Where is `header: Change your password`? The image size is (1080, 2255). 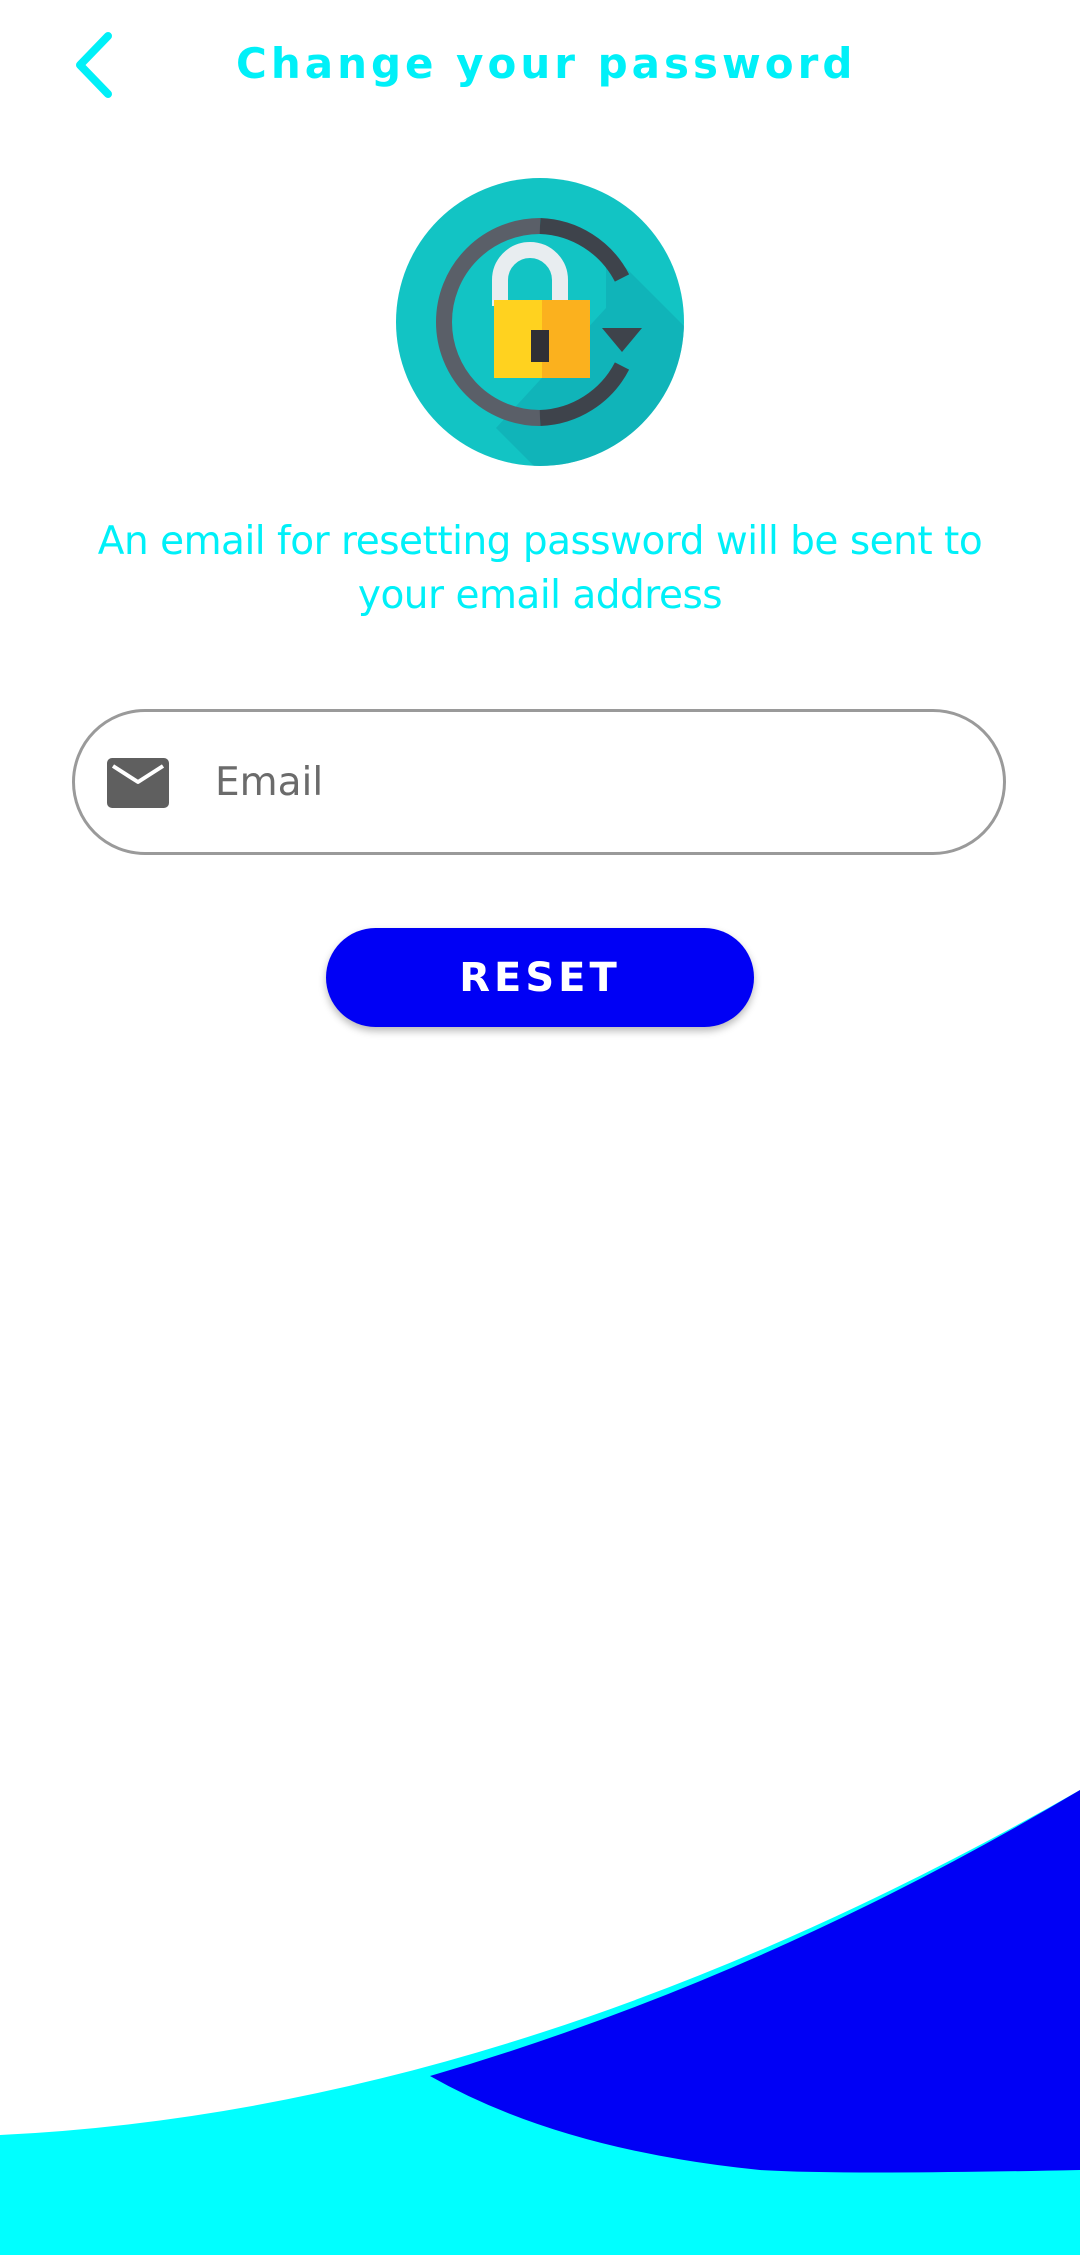 header: Change your password is located at coordinates (540, 65).